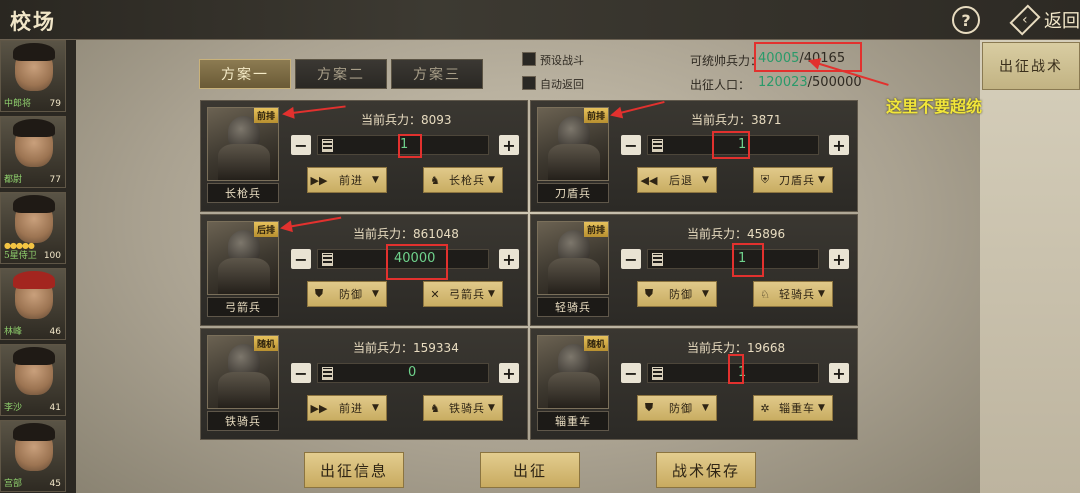 This screenshot has height=493, width=1080. Describe the element at coordinates (694, 384) in the screenshot. I see `unit-card-supply-cart: 随机 辎重车 当前兵力：19668 − 1 + ⛊ 防御 ▼ ✲ 辎重车 ▼` at that location.